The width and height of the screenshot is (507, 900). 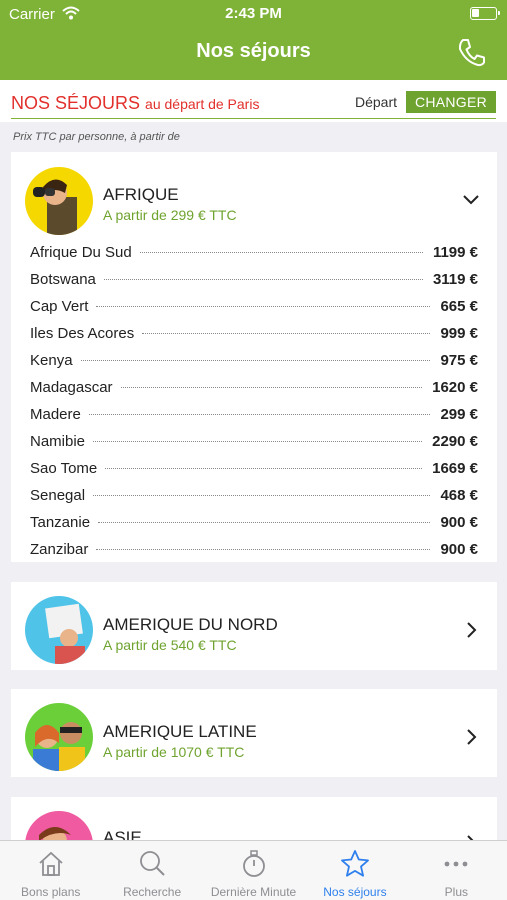 I want to click on destination-row: Senegal 468 €, so click(x=254, y=500).